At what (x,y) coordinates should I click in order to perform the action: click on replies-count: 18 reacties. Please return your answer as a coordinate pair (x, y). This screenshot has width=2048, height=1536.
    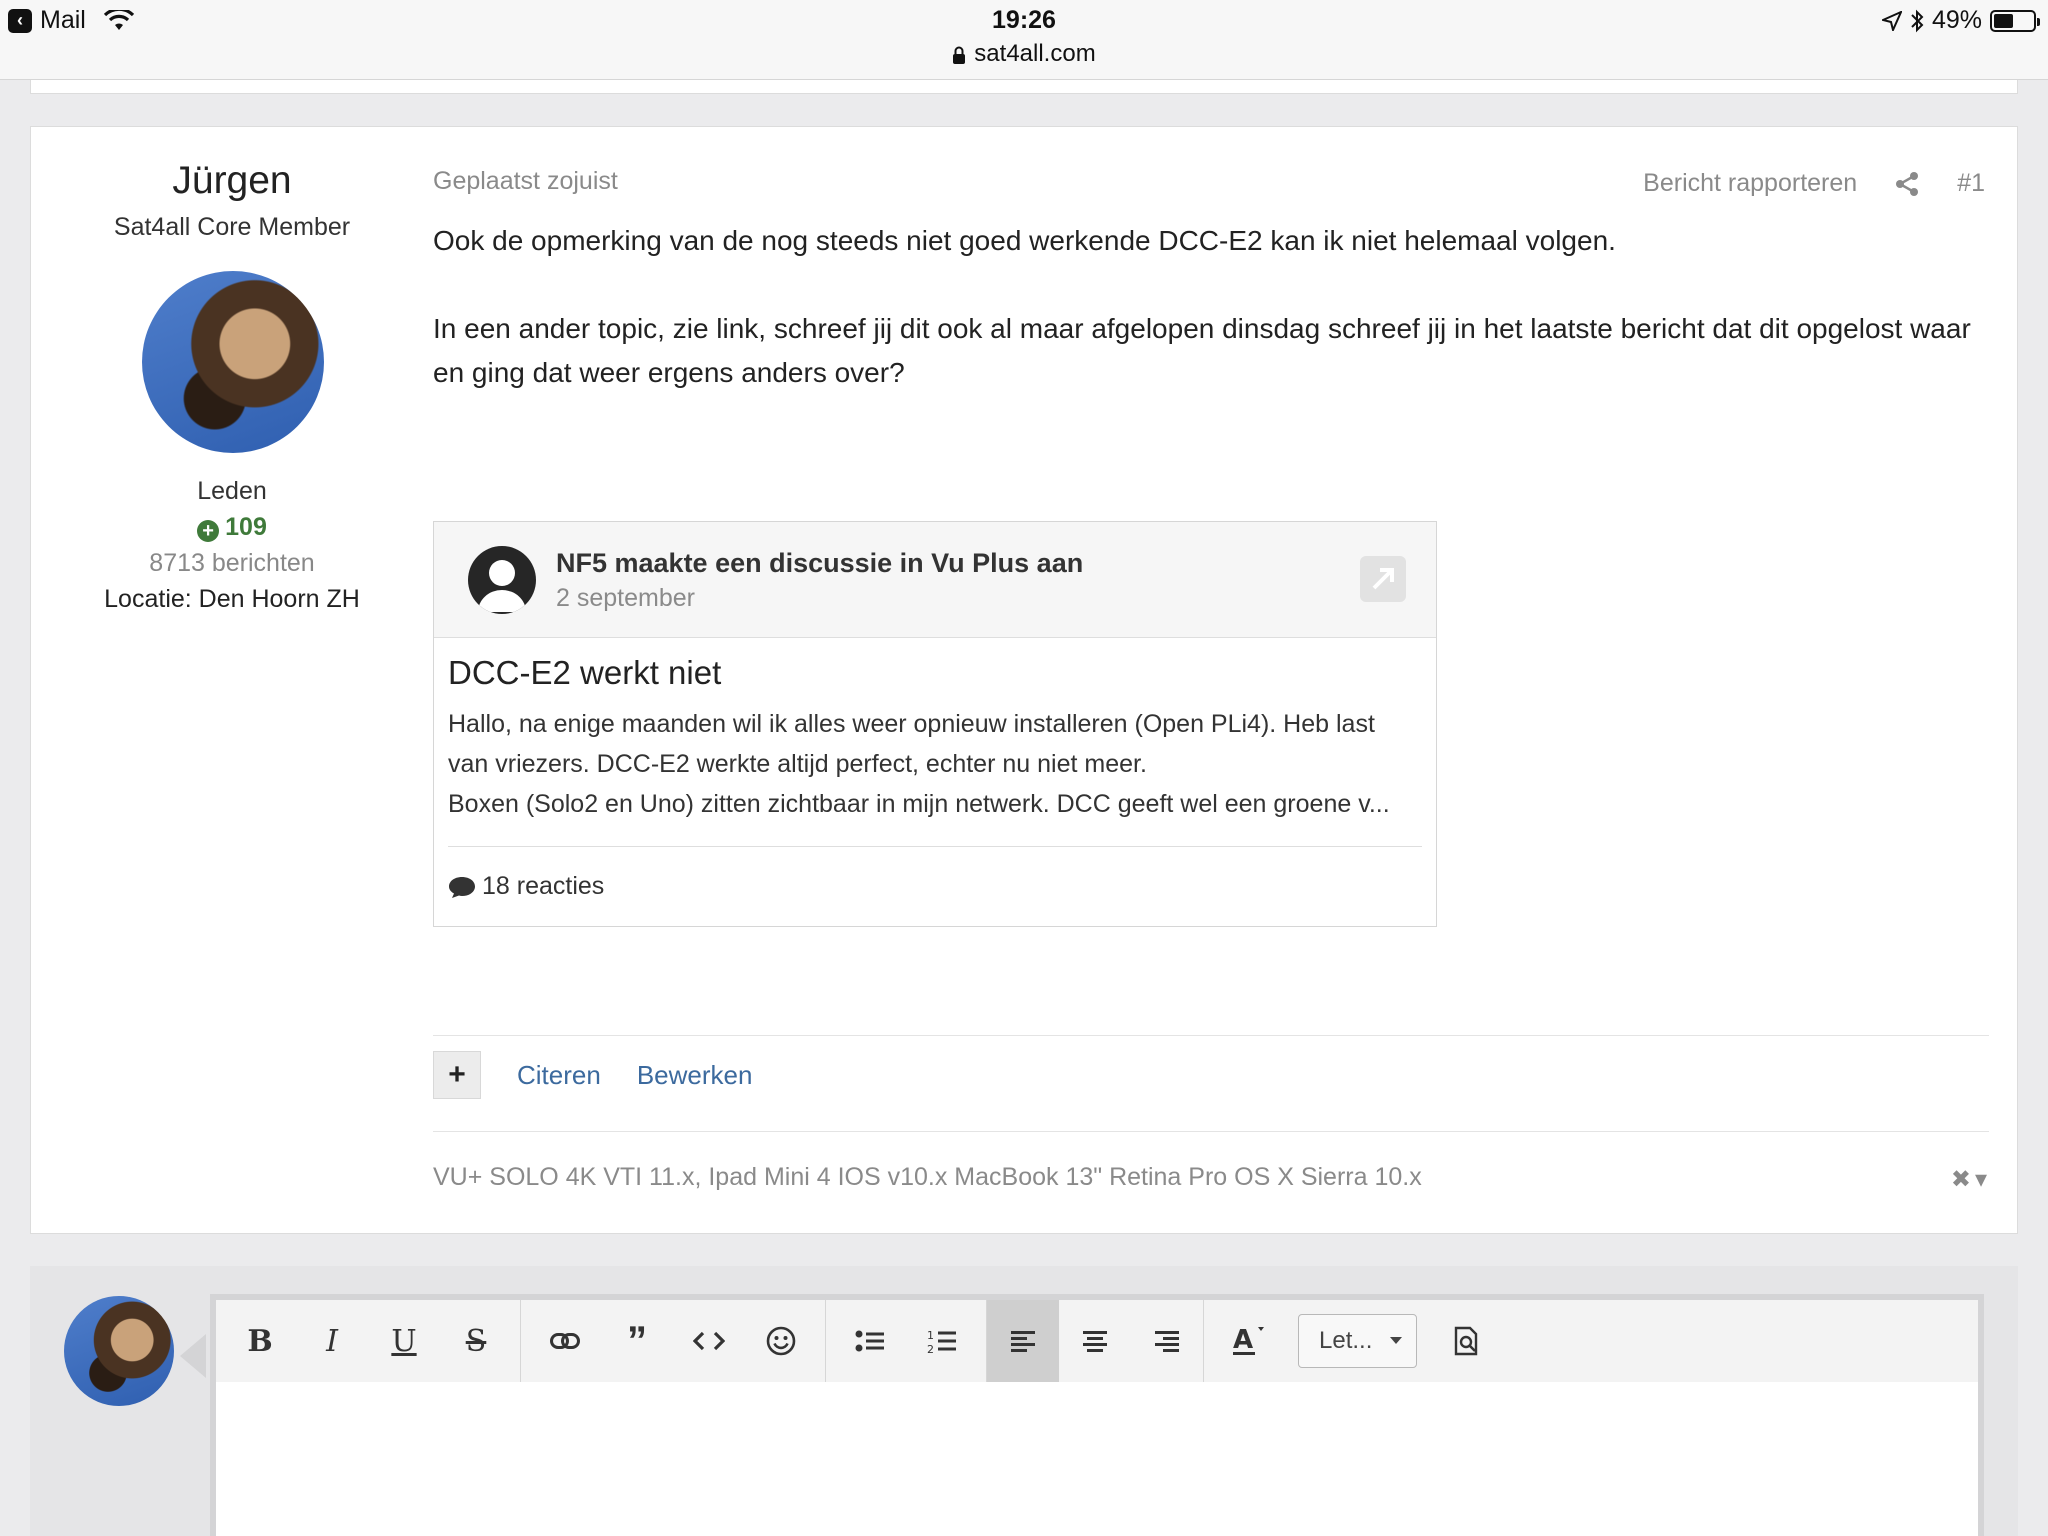
    Looking at the image, I should click on (543, 886).